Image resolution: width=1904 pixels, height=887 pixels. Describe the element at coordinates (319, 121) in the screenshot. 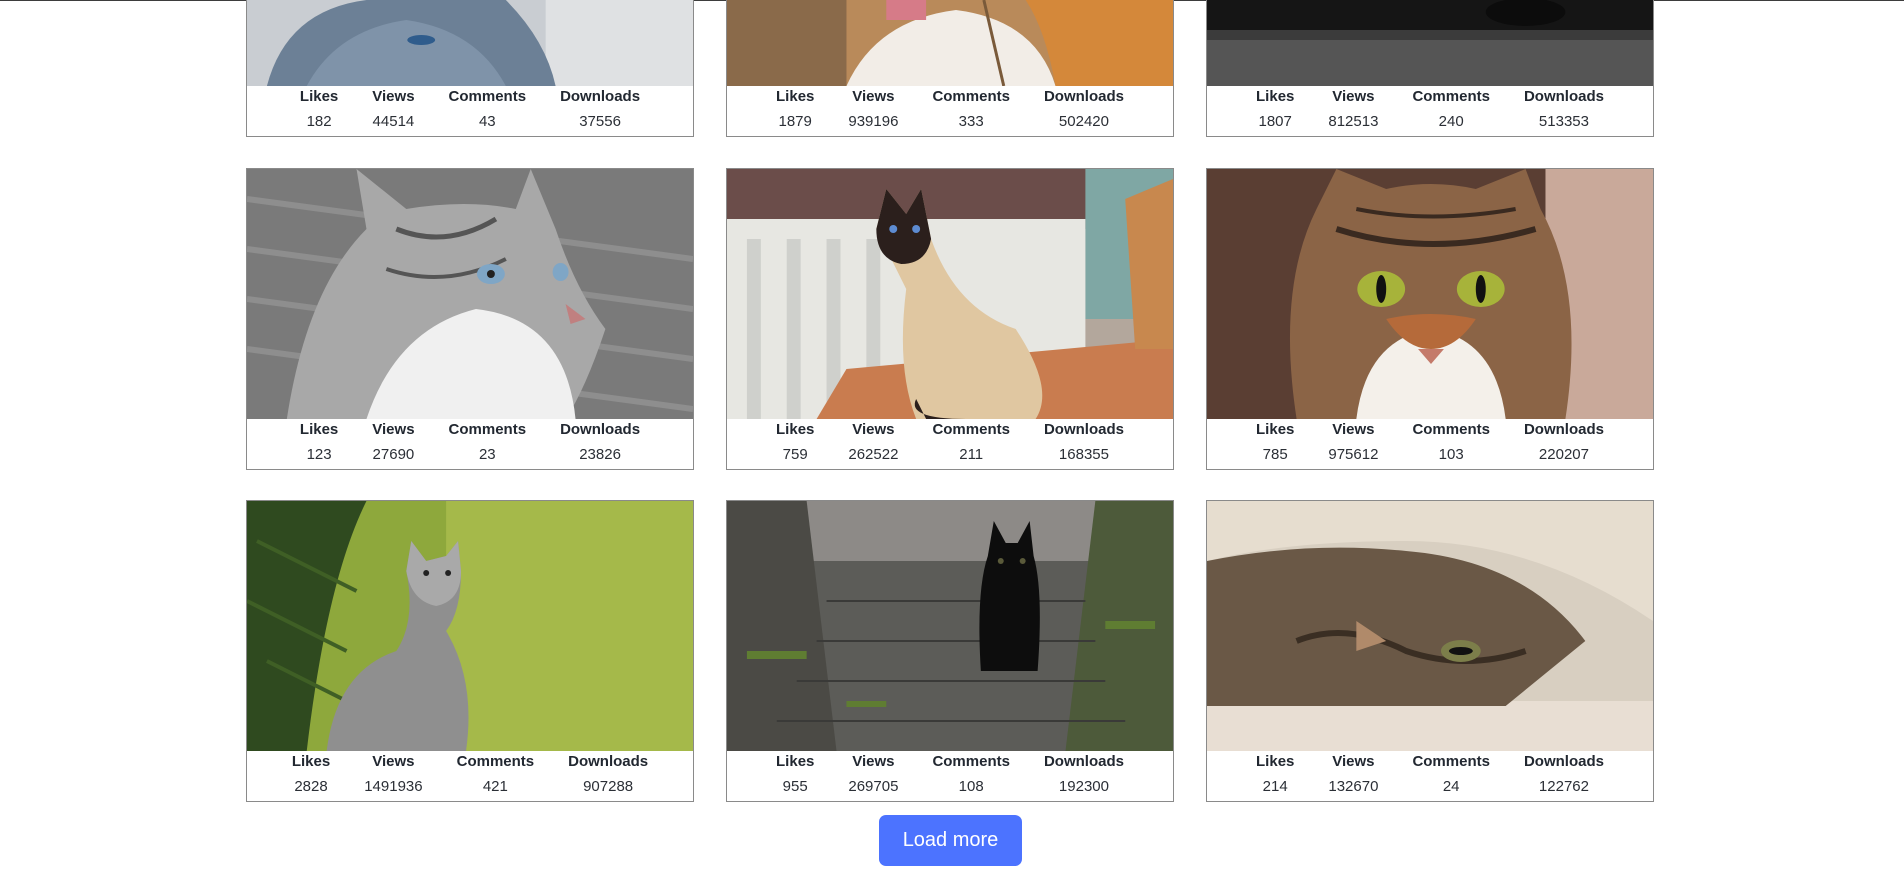

I see `likes-count: 182` at that location.